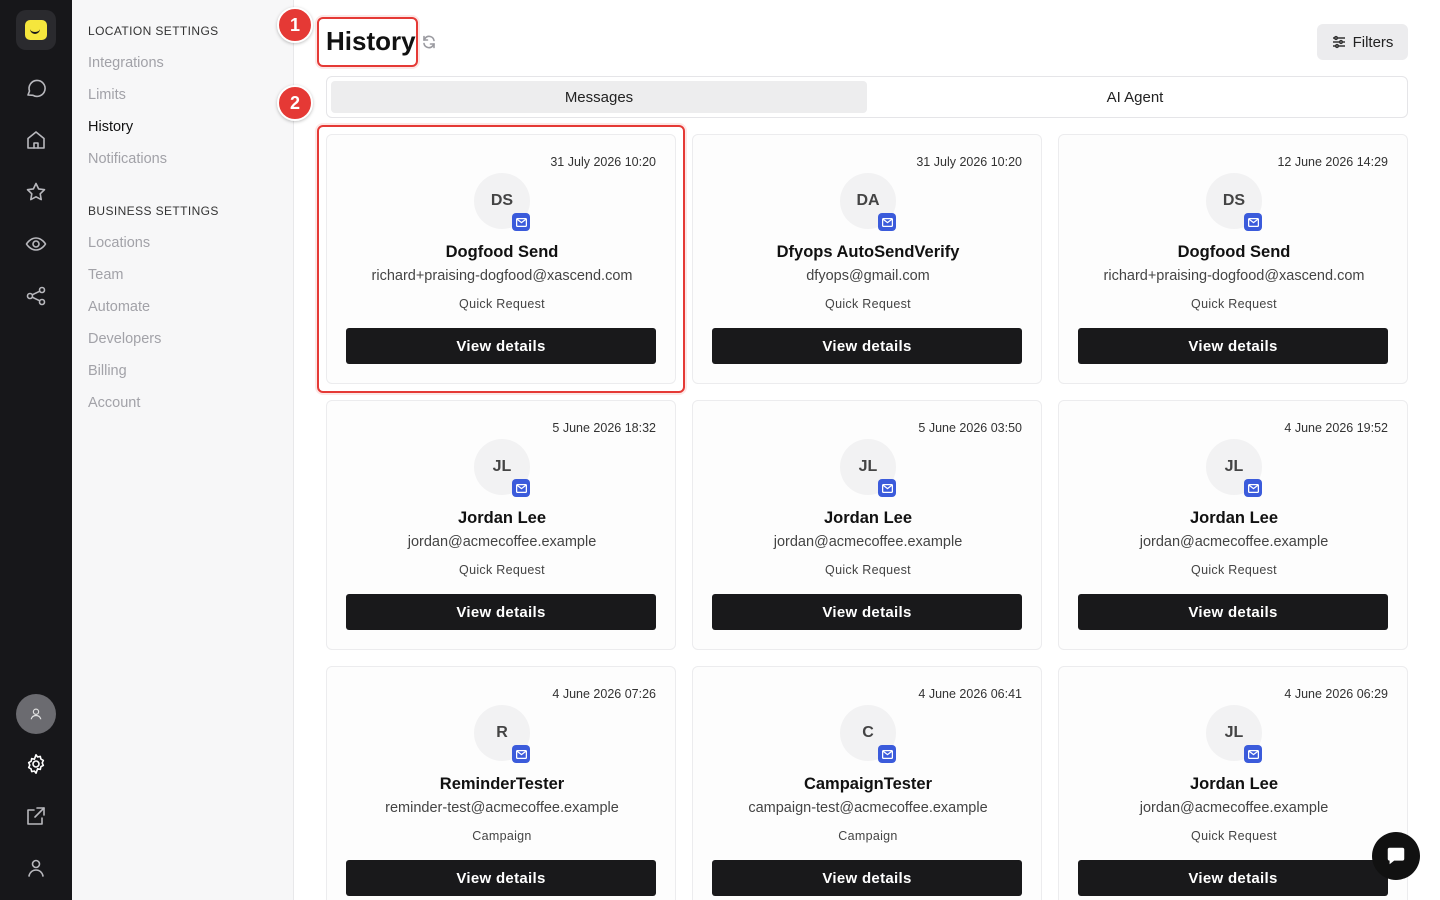  What do you see at coordinates (36, 30) in the screenshot?
I see `logo-icon` at bounding box center [36, 30].